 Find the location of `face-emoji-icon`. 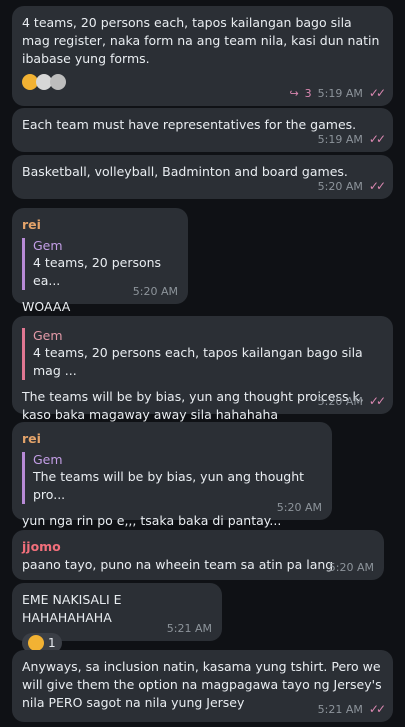

face-emoji-icon is located at coordinates (58, 82).